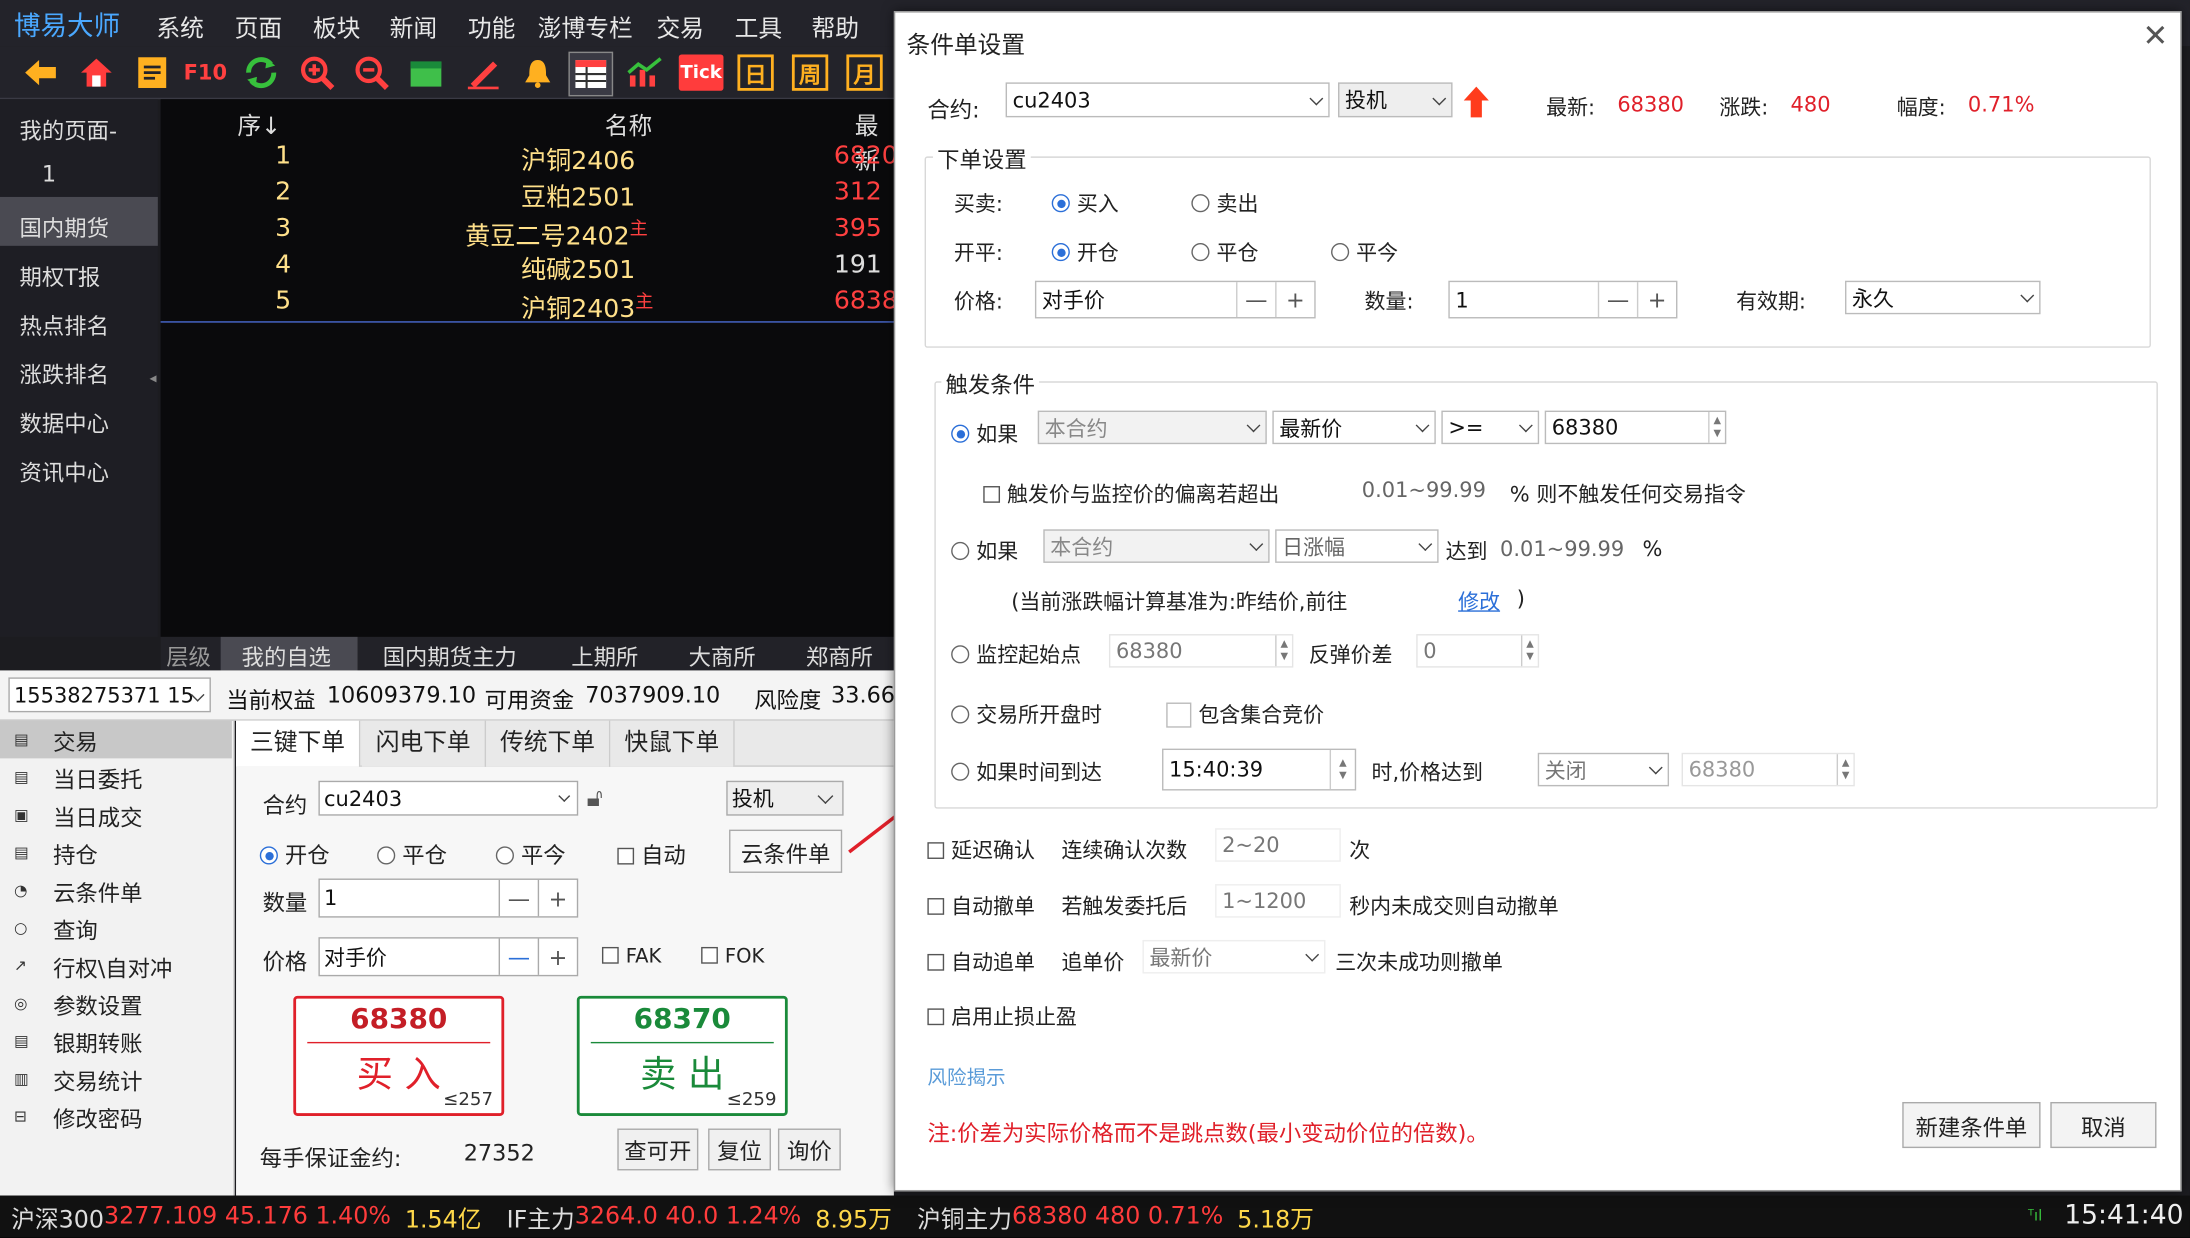 The height and width of the screenshot is (1238, 2190). Describe the element at coordinates (1131, 493) in the screenshot. I see `check-deviation: 触发价与监控价的偏离若超出` at that location.